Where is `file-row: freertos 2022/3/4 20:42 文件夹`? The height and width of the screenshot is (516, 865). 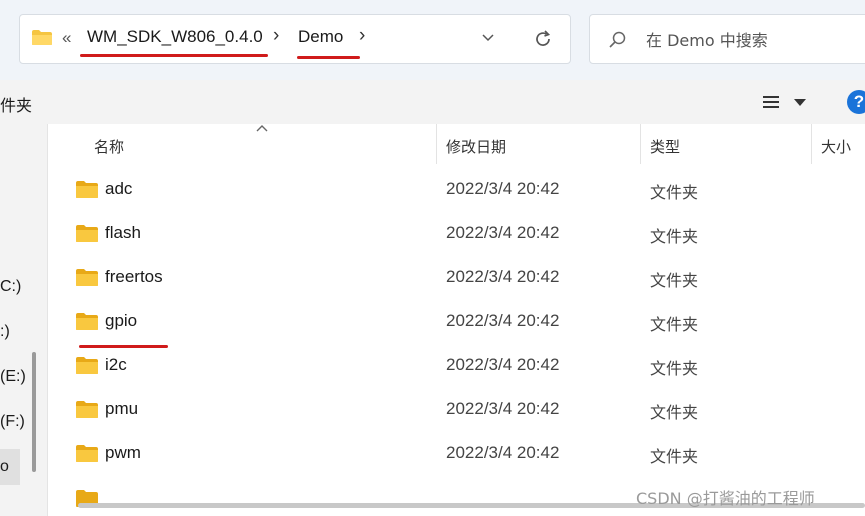
file-row: freertos 2022/3/4 20:42 文件夹 is located at coordinates (456, 278).